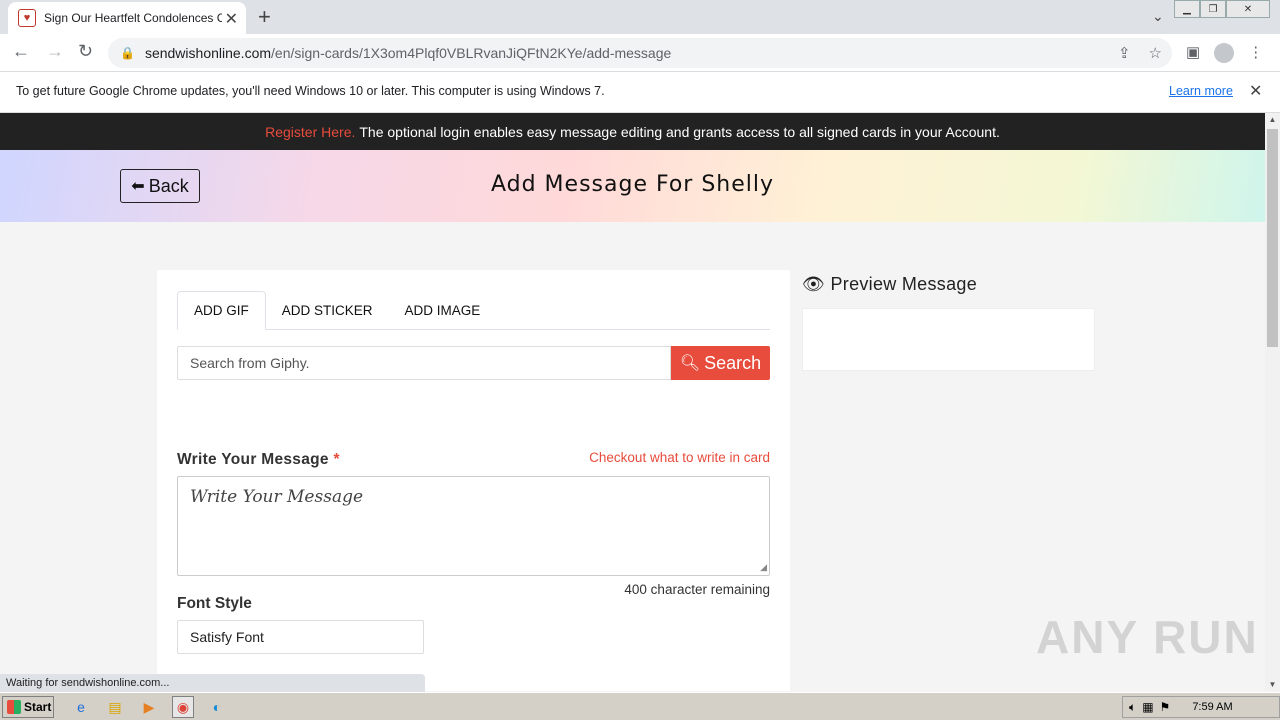 This screenshot has width=1280, height=720. What do you see at coordinates (904, 284) in the screenshot?
I see `preview-title-text: Preview Message` at bounding box center [904, 284].